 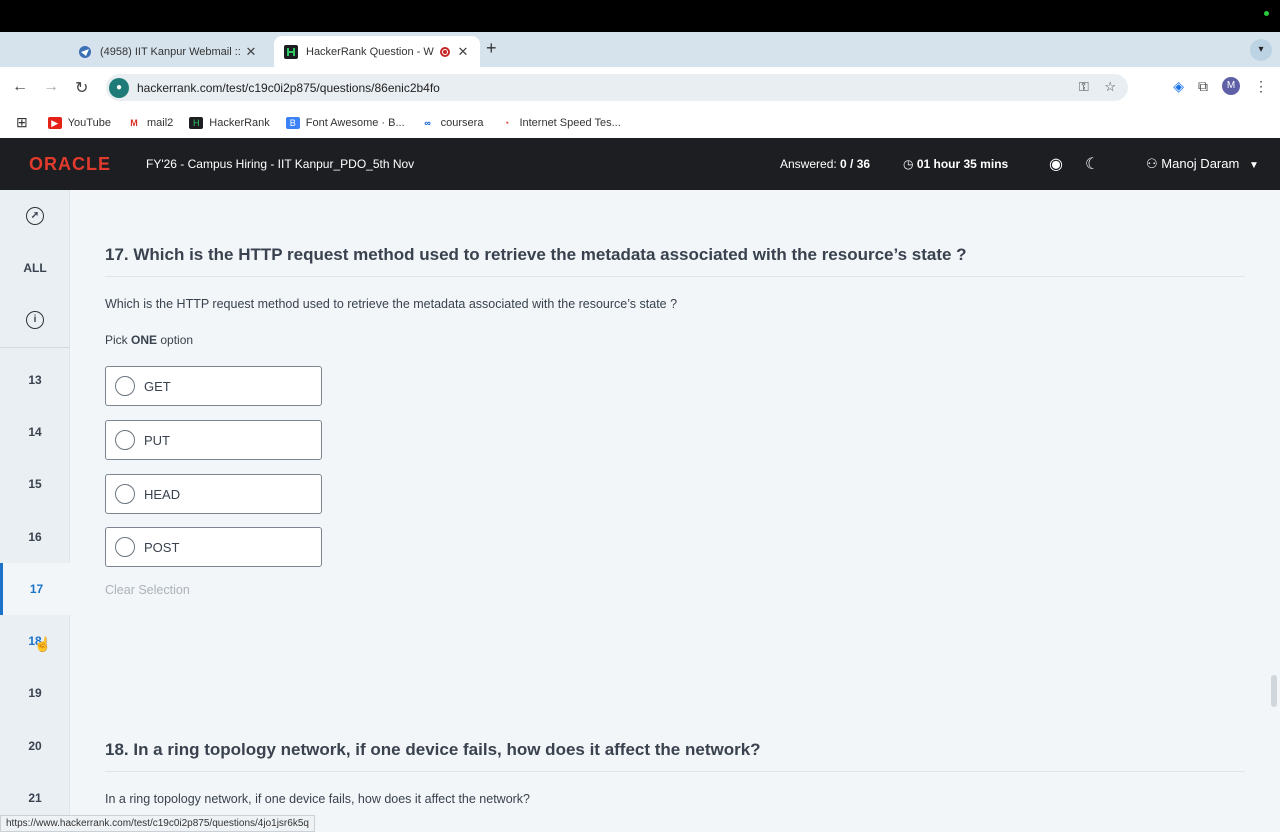 I want to click on rail-item-20: 20, so click(x=35, y=746).